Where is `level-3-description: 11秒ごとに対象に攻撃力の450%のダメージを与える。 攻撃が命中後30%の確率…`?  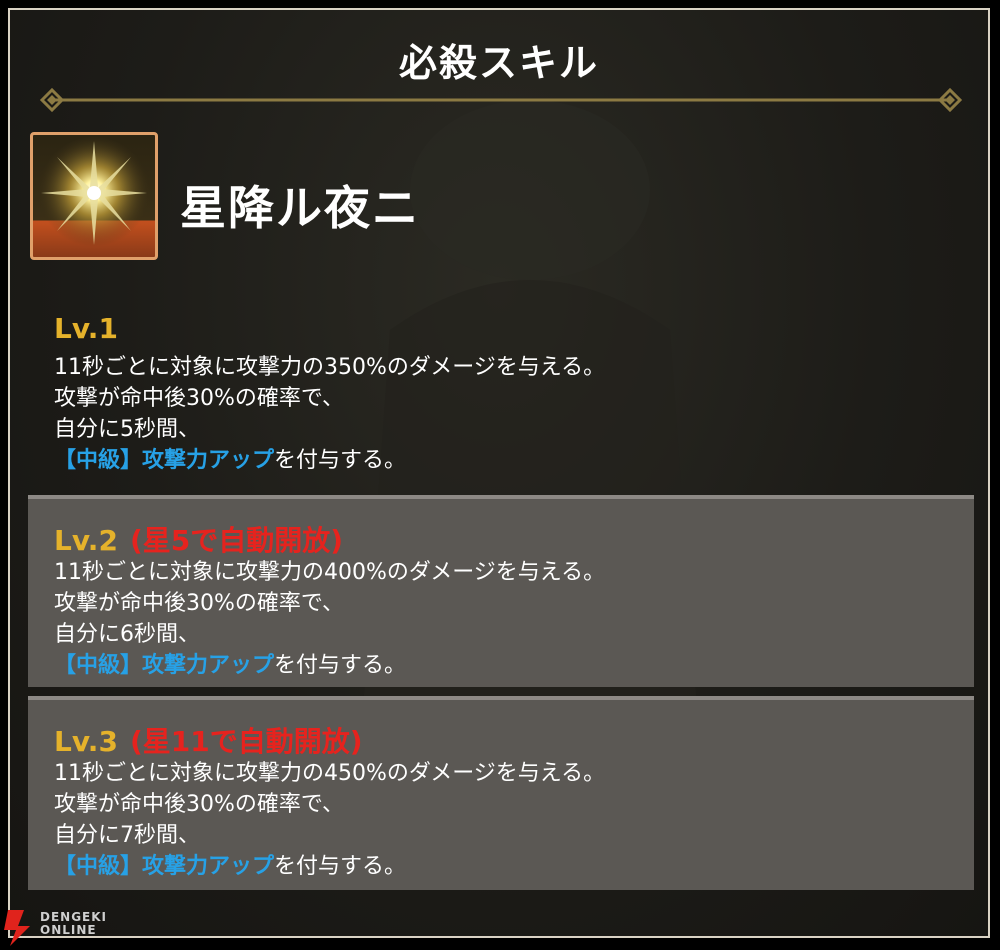
level-3-description: 11秒ごとに対象に攻撃力の450%のダメージを与える。 攻撃が命中後30%の確率… is located at coordinates (329, 820).